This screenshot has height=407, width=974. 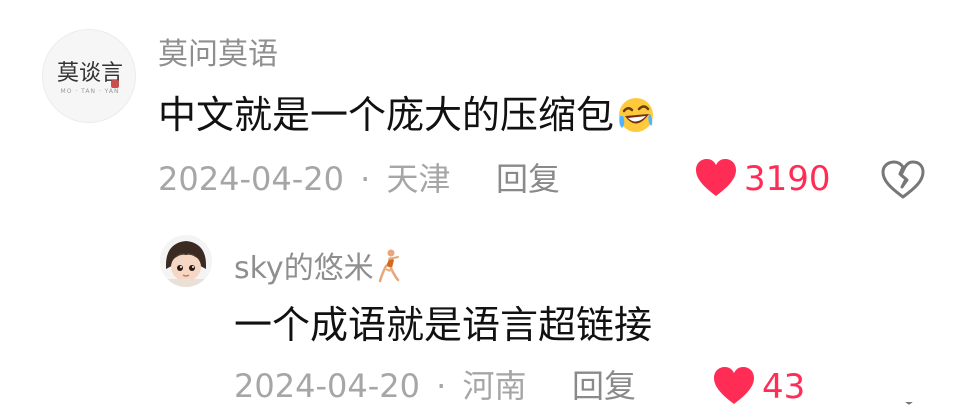 I want to click on reply-location: 河南, so click(x=494, y=386).